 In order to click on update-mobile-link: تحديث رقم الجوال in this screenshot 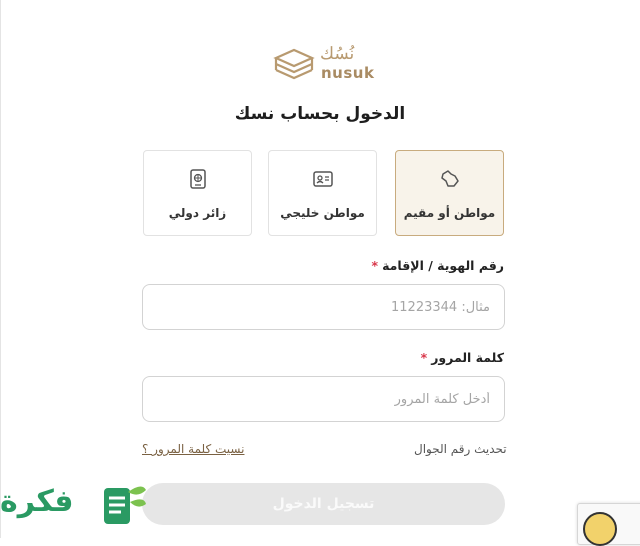, I will do `click(460, 449)`.